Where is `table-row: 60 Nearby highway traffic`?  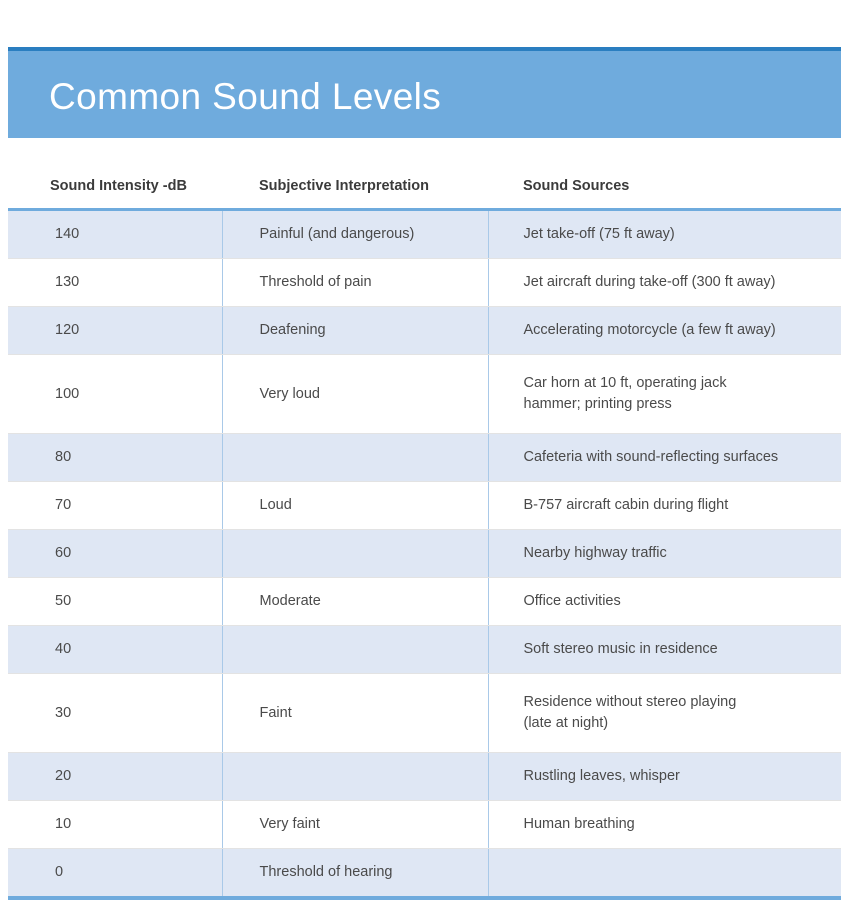
table-row: 60 Nearby highway traffic is located at coordinates (424, 553).